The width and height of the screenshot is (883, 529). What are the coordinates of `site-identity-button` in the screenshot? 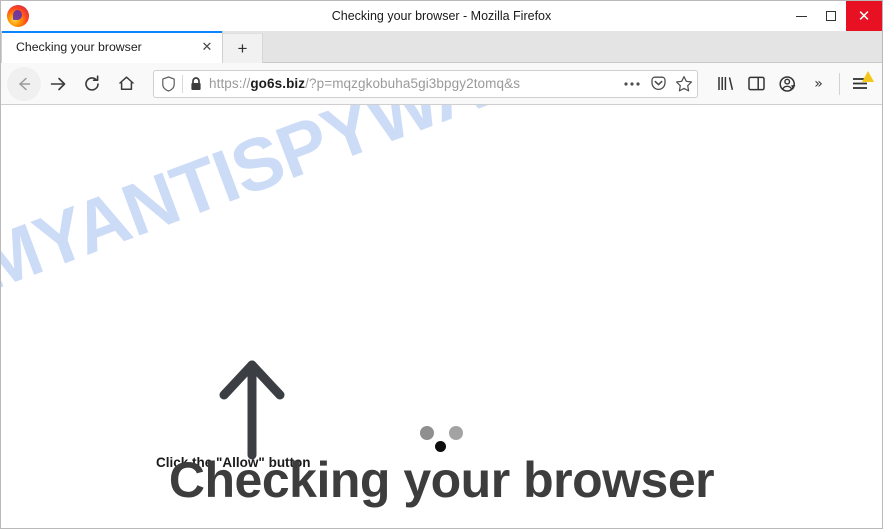 It's located at (168, 84).